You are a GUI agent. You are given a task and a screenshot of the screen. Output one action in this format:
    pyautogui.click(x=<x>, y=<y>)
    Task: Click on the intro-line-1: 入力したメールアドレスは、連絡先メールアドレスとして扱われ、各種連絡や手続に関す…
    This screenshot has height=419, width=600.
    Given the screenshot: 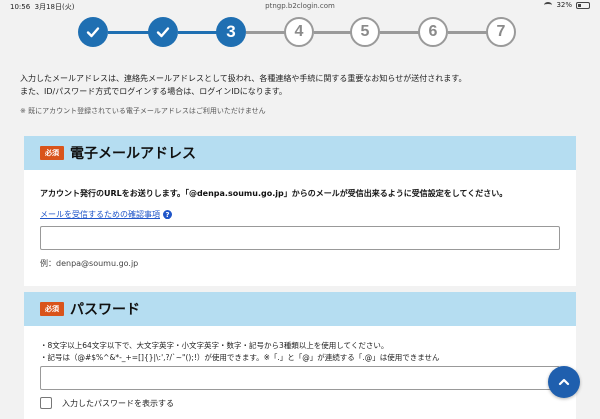 What is the action you would take?
    pyautogui.click(x=243, y=78)
    